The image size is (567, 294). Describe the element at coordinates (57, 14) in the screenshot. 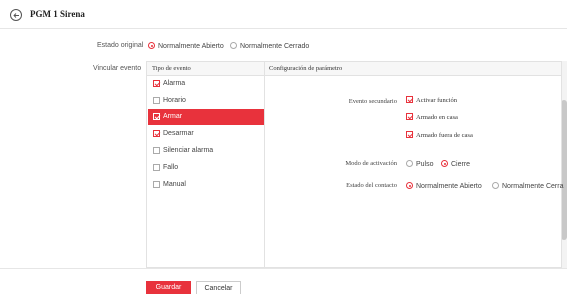

I see `page-title: PGM 1 Sirena` at that location.